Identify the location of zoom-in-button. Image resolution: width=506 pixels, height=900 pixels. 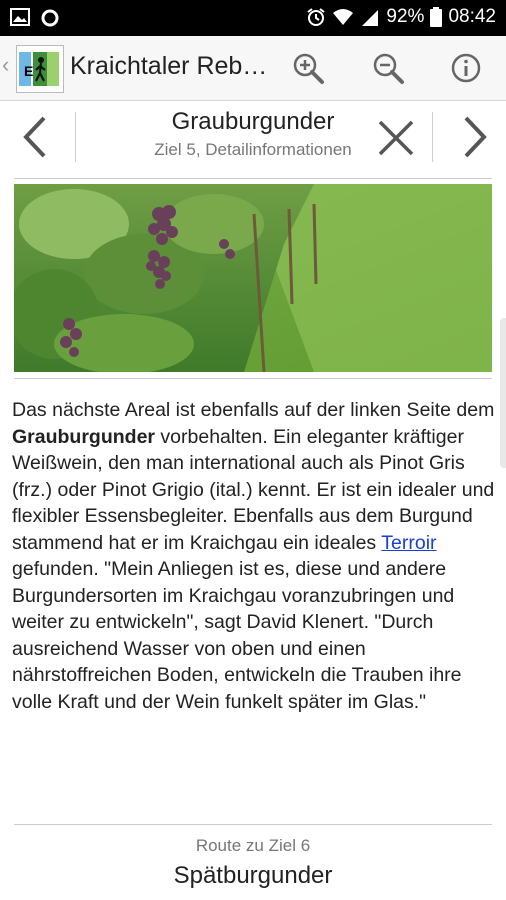
(308, 68).